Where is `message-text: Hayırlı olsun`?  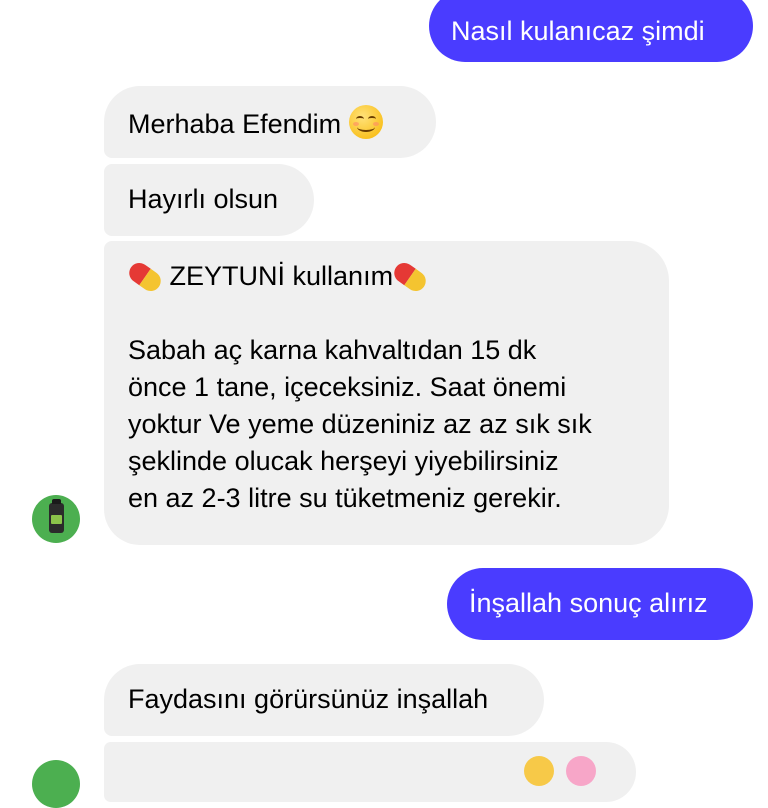 message-text: Hayırlı olsun is located at coordinates (203, 199).